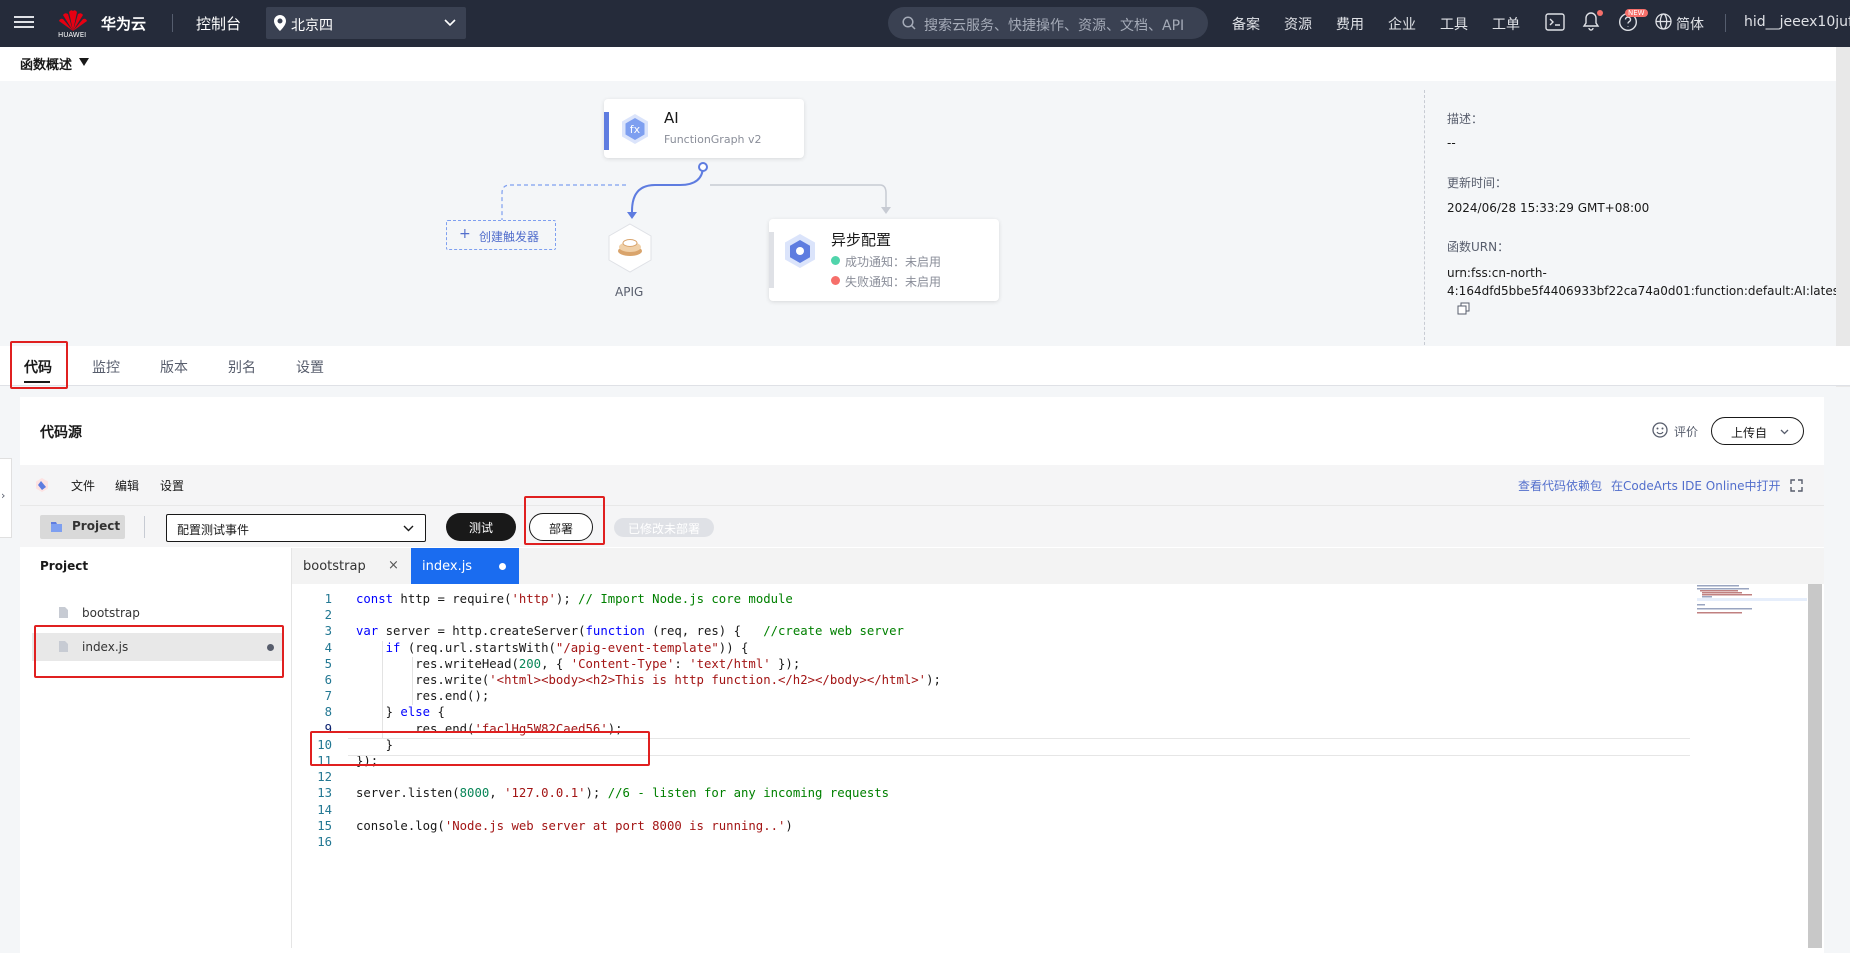  What do you see at coordinates (127, 485) in the screenshot?
I see `menu-edit: 编辑` at bounding box center [127, 485].